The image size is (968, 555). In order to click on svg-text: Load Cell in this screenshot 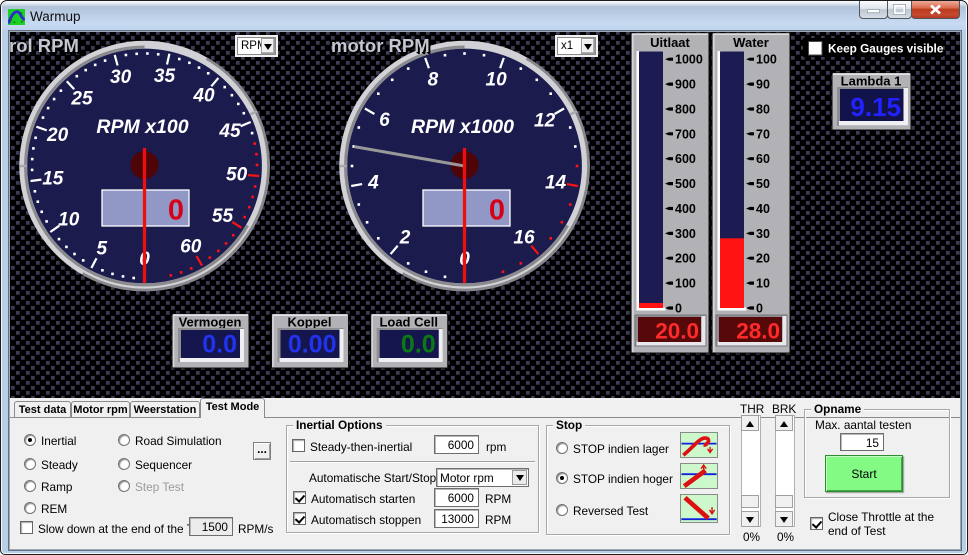, I will do `click(408, 322)`.